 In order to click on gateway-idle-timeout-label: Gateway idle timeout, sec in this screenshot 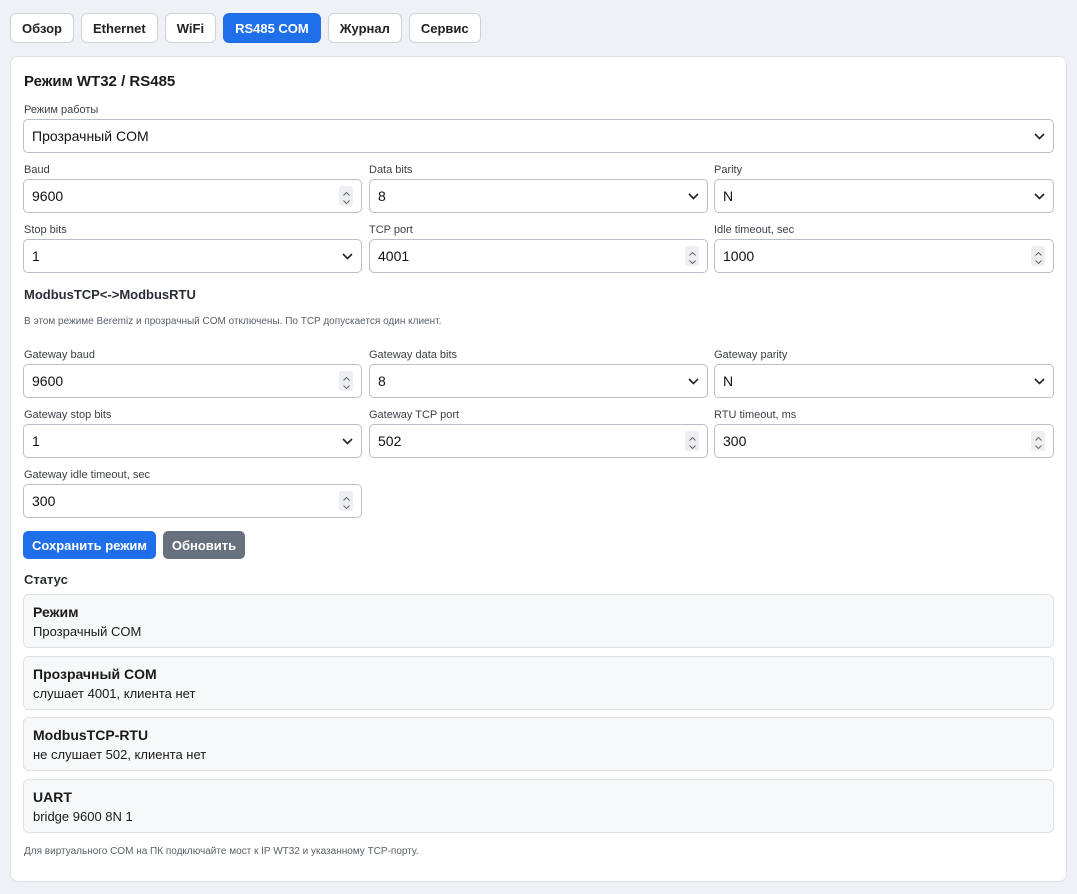, I will do `click(87, 475)`.